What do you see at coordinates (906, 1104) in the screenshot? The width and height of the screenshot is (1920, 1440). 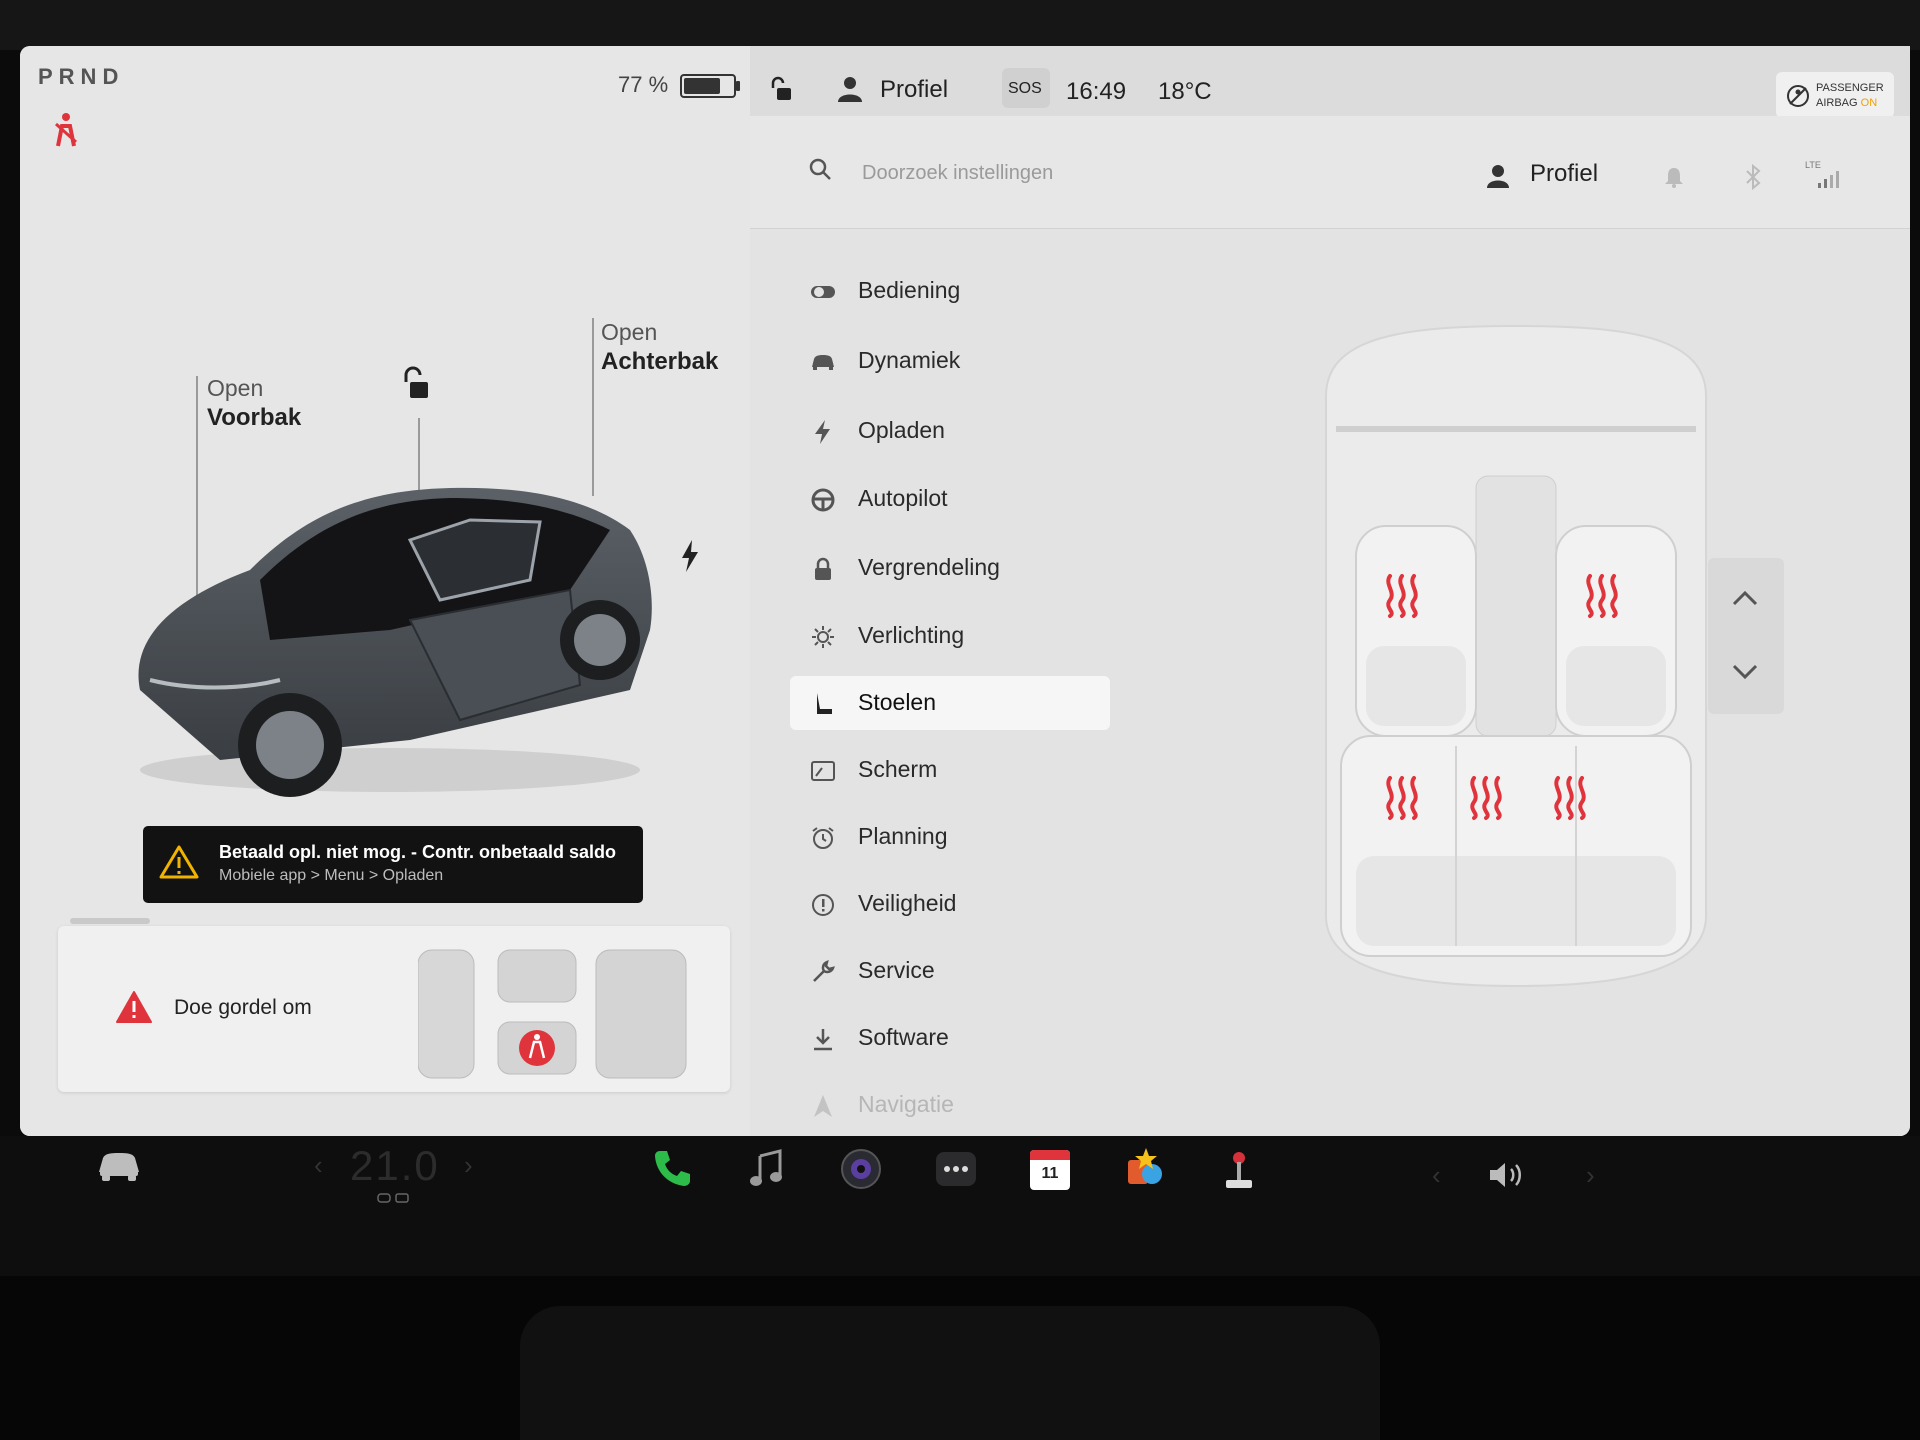 I see `menu-label-navigatie: Navigatie` at bounding box center [906, 1104].